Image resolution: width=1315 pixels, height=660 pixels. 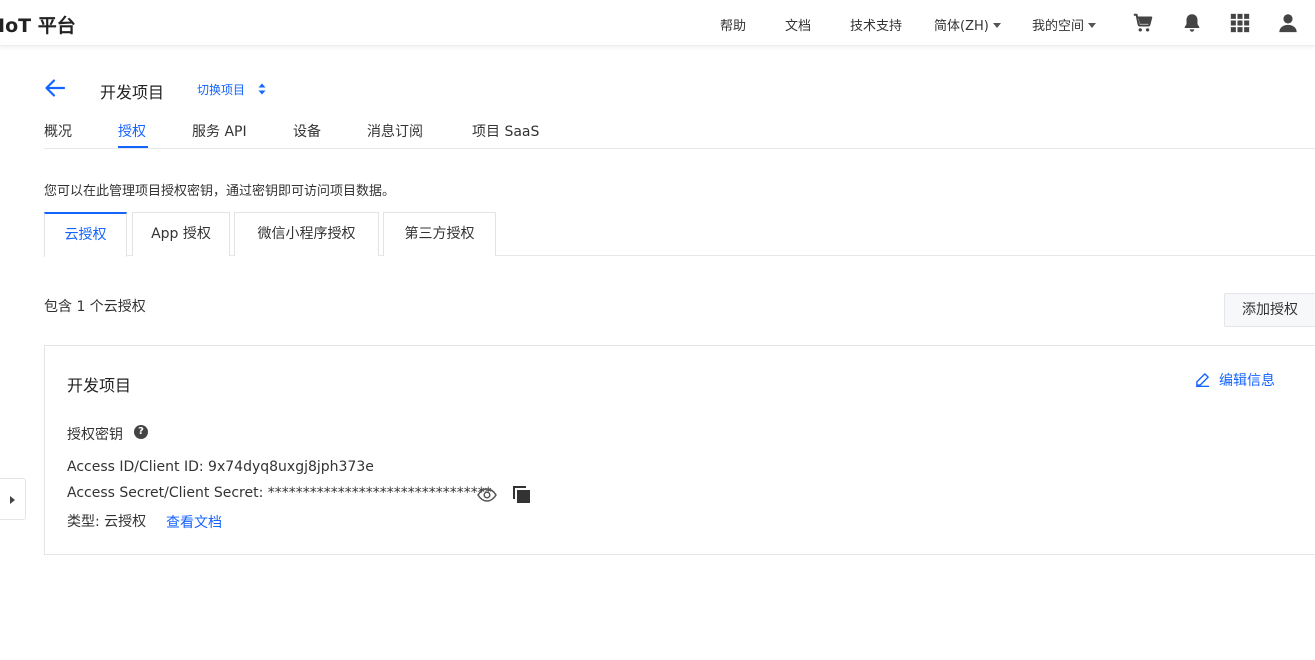 I want to click on top-bar: IoT 平台 帮助 文档 技术支持 简体(ZH) 我的空间, so click(x=657, y=23).